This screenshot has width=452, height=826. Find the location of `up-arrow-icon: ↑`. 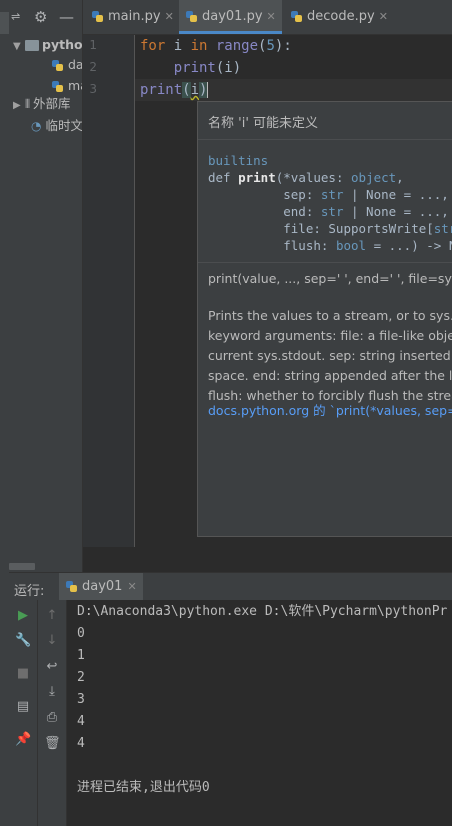

up-arrow-icon: ↑ is located at coordinates (52, 616).